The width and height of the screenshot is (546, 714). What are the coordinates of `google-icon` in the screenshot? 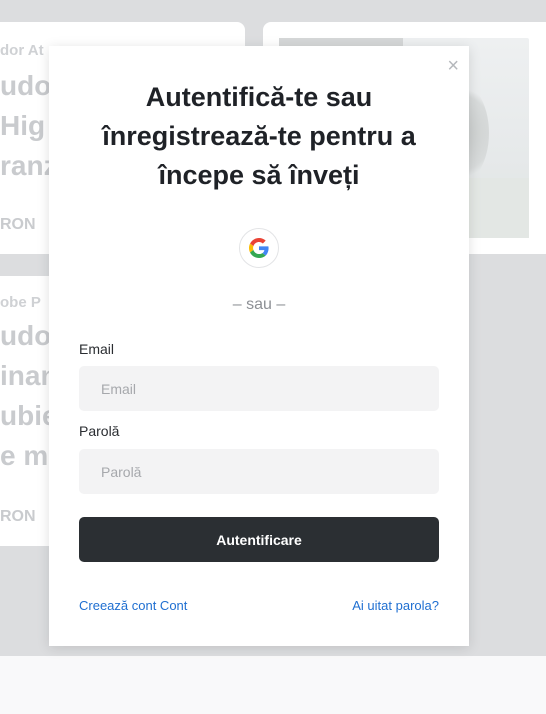 It's located at (259, 248).